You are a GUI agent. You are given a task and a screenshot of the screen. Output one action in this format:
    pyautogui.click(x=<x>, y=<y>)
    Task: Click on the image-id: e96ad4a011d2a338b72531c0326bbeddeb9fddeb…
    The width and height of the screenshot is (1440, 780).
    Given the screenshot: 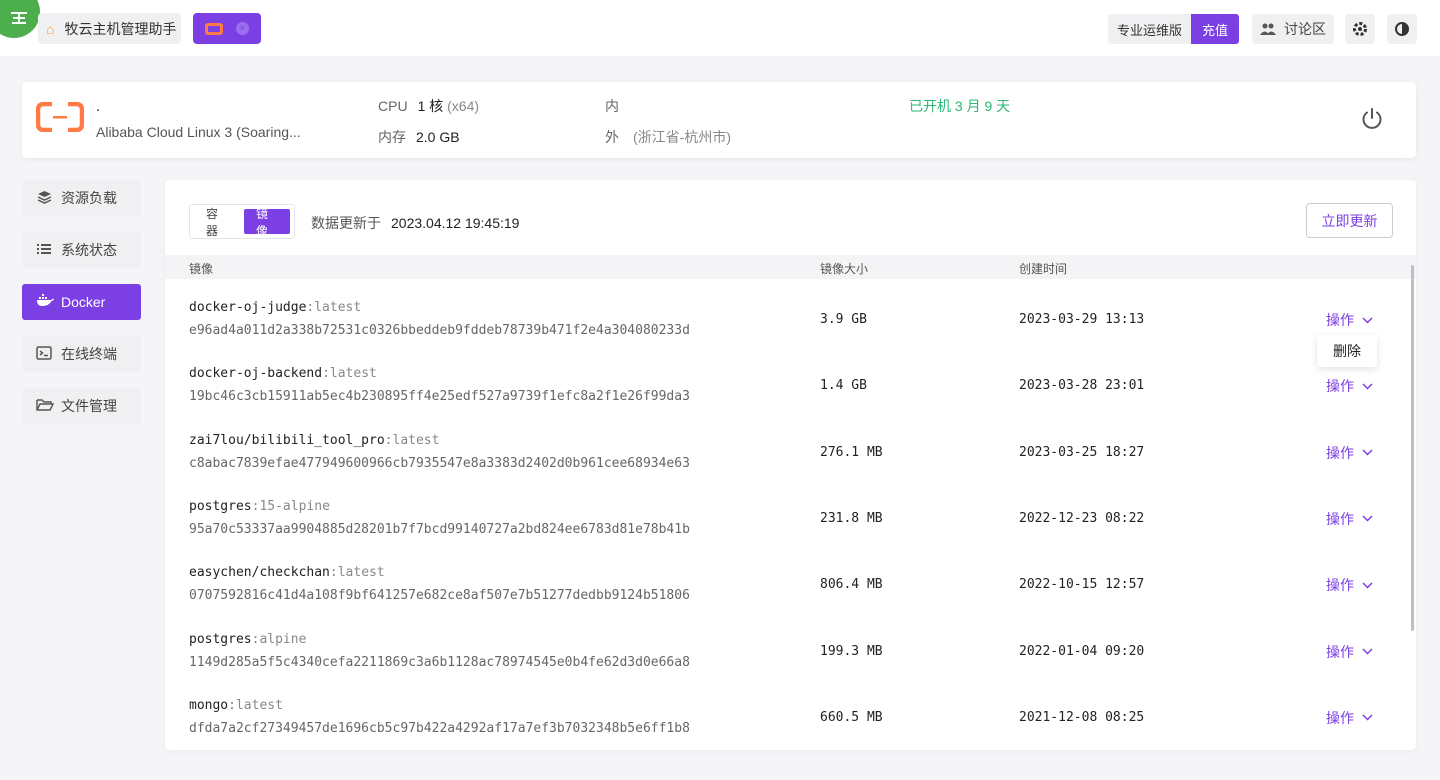 What is the action you would take?
    pyautogui.click(x=439, y=330)
    